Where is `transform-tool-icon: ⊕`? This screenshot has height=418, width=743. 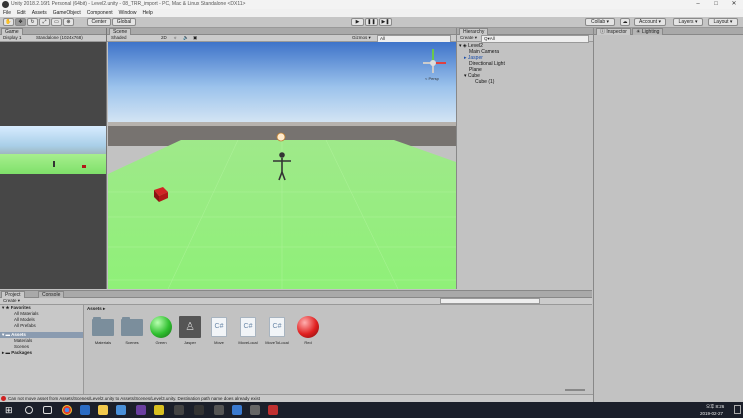
transform-tool-icon: ⊕ is located at coordinates (68, 22).